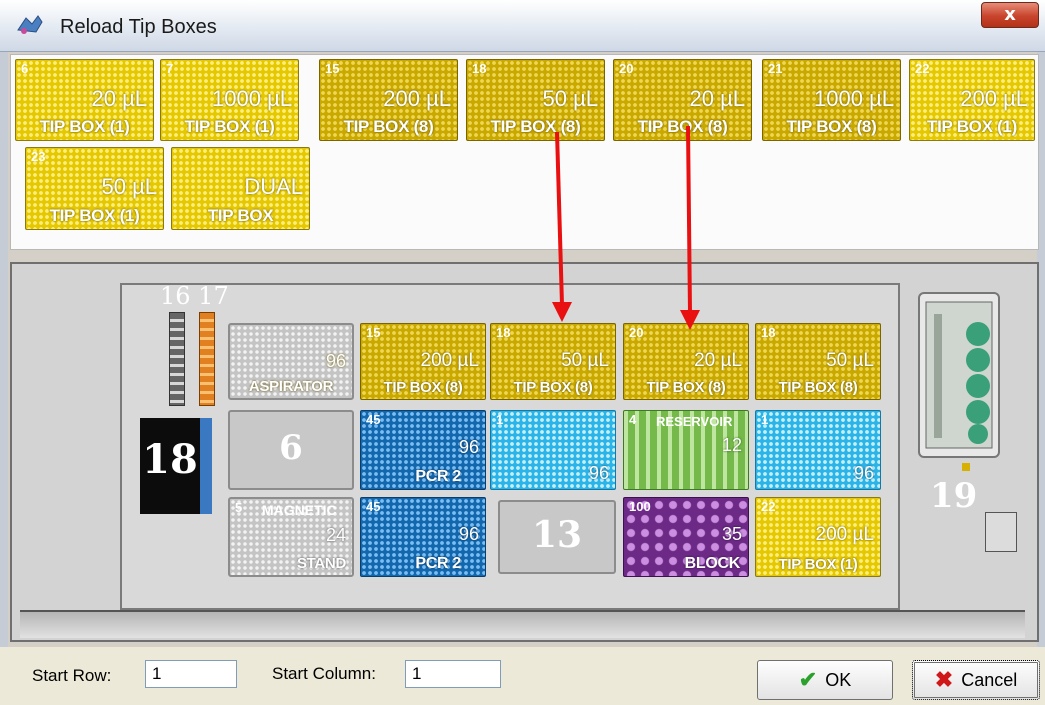 The image size is (1045, 705). What do you see at coordinates (291, 537) in the screenshot?
I see `deck-magnetic-stand: 5 MAGNETIC 24 STAND` at bounding box center [291, 537].